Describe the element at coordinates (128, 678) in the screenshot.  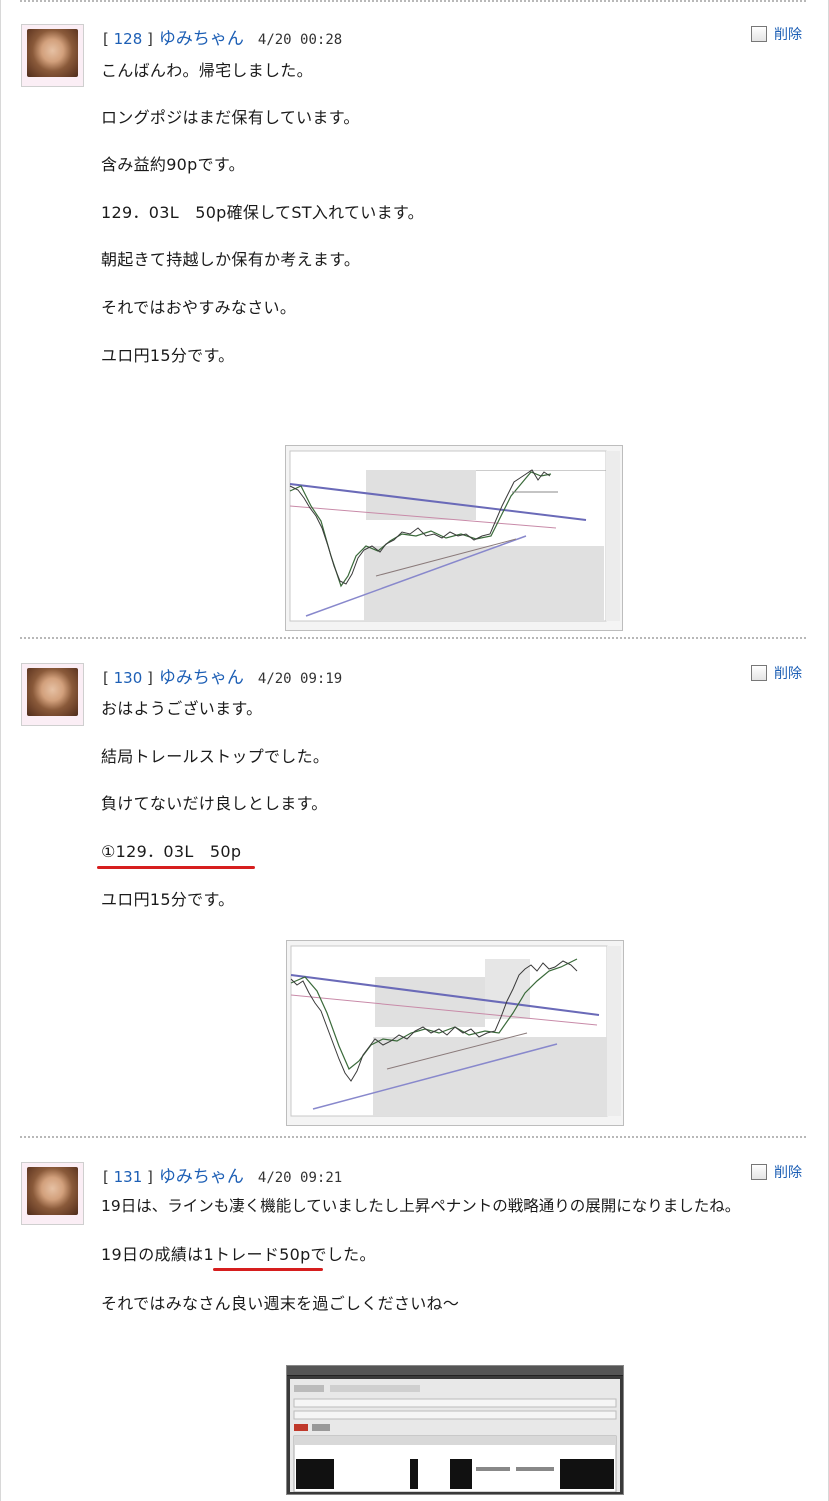
I see `post-number: 130` at that location.